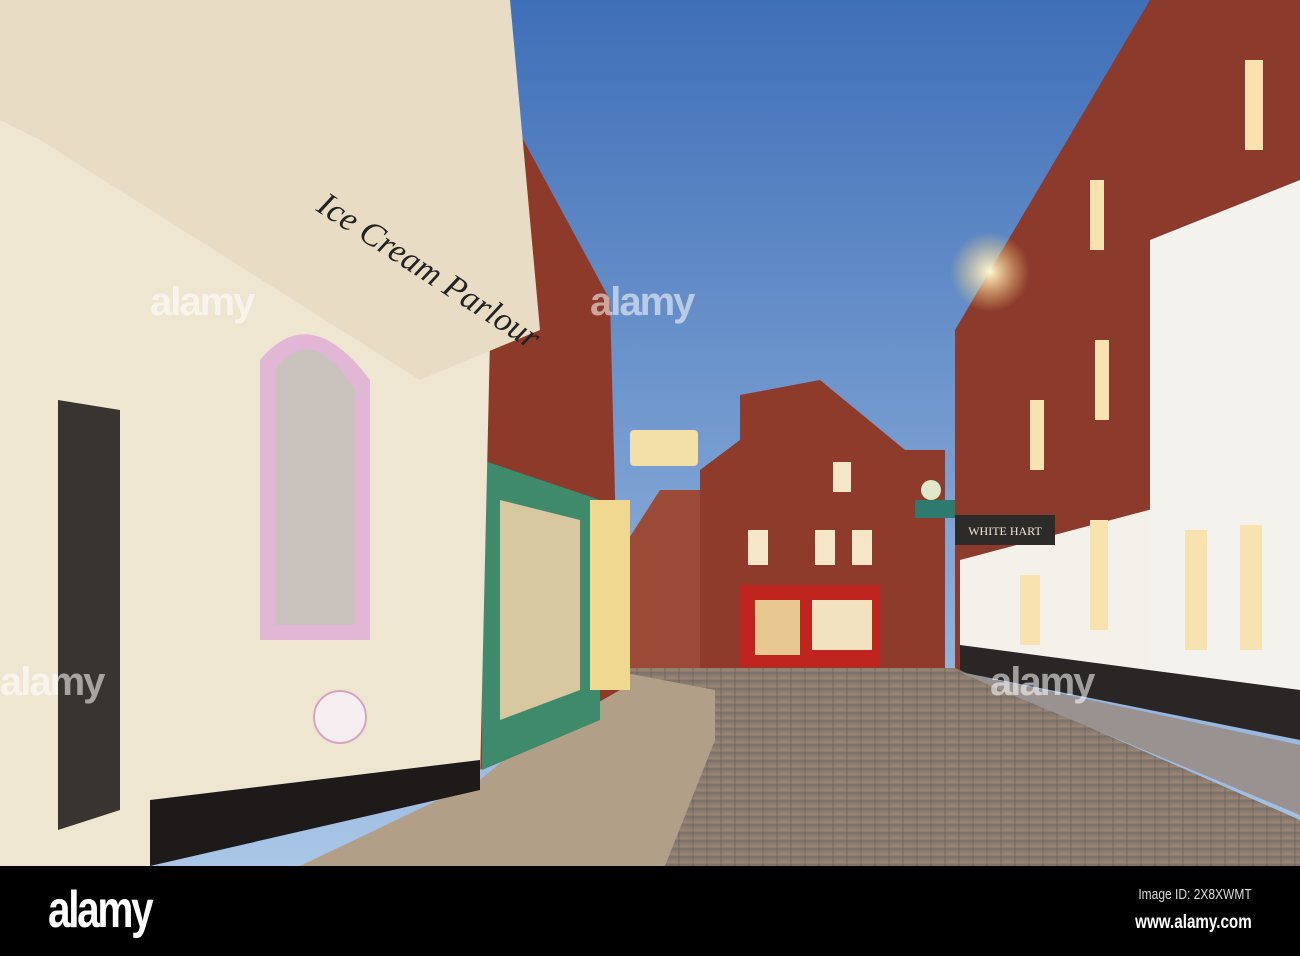 Image resolution: width=1300 pixels, height=956 pixels. I want to click on white-hart-sign: WHITE HART, so click(1005, 531).